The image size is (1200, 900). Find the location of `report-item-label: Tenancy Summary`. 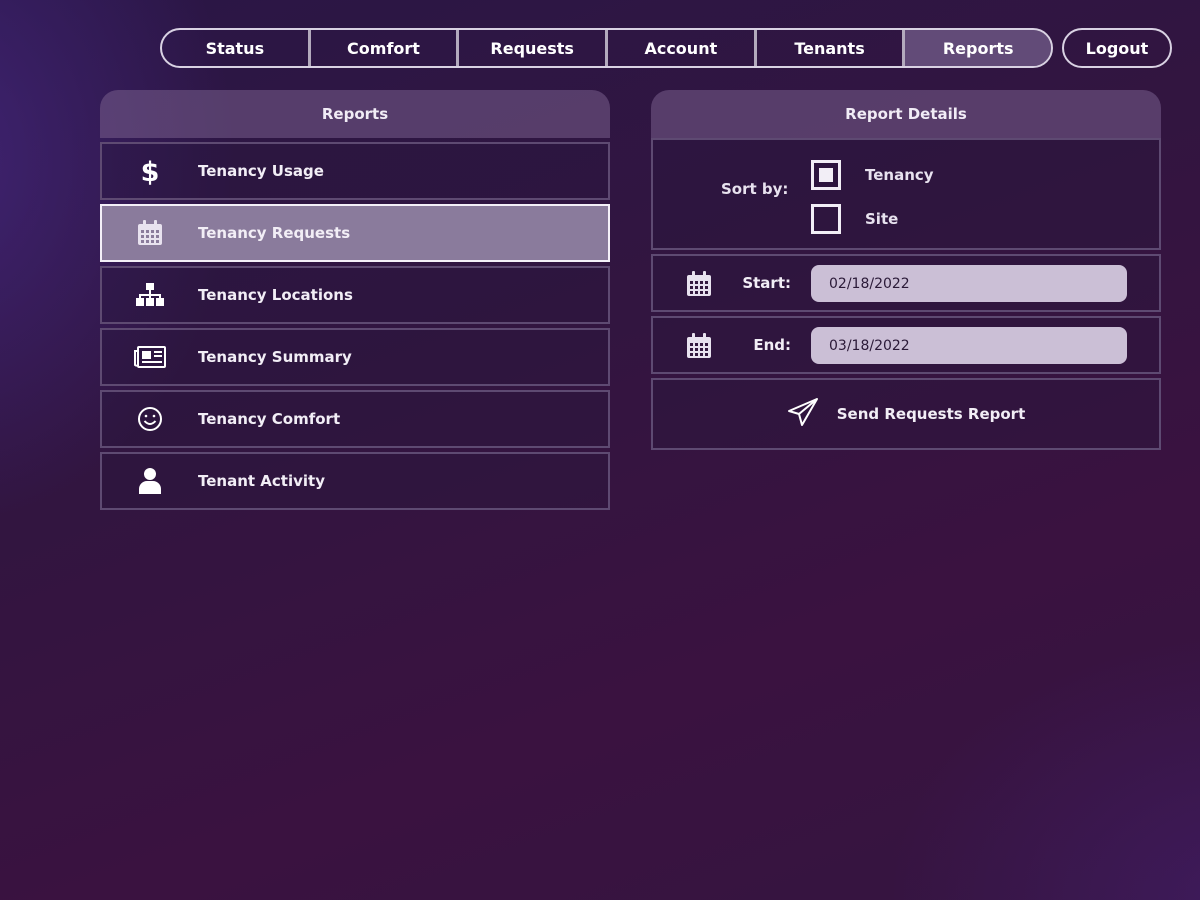

report-item-label: Tenancy Summary is located at coordinates (275, 357).